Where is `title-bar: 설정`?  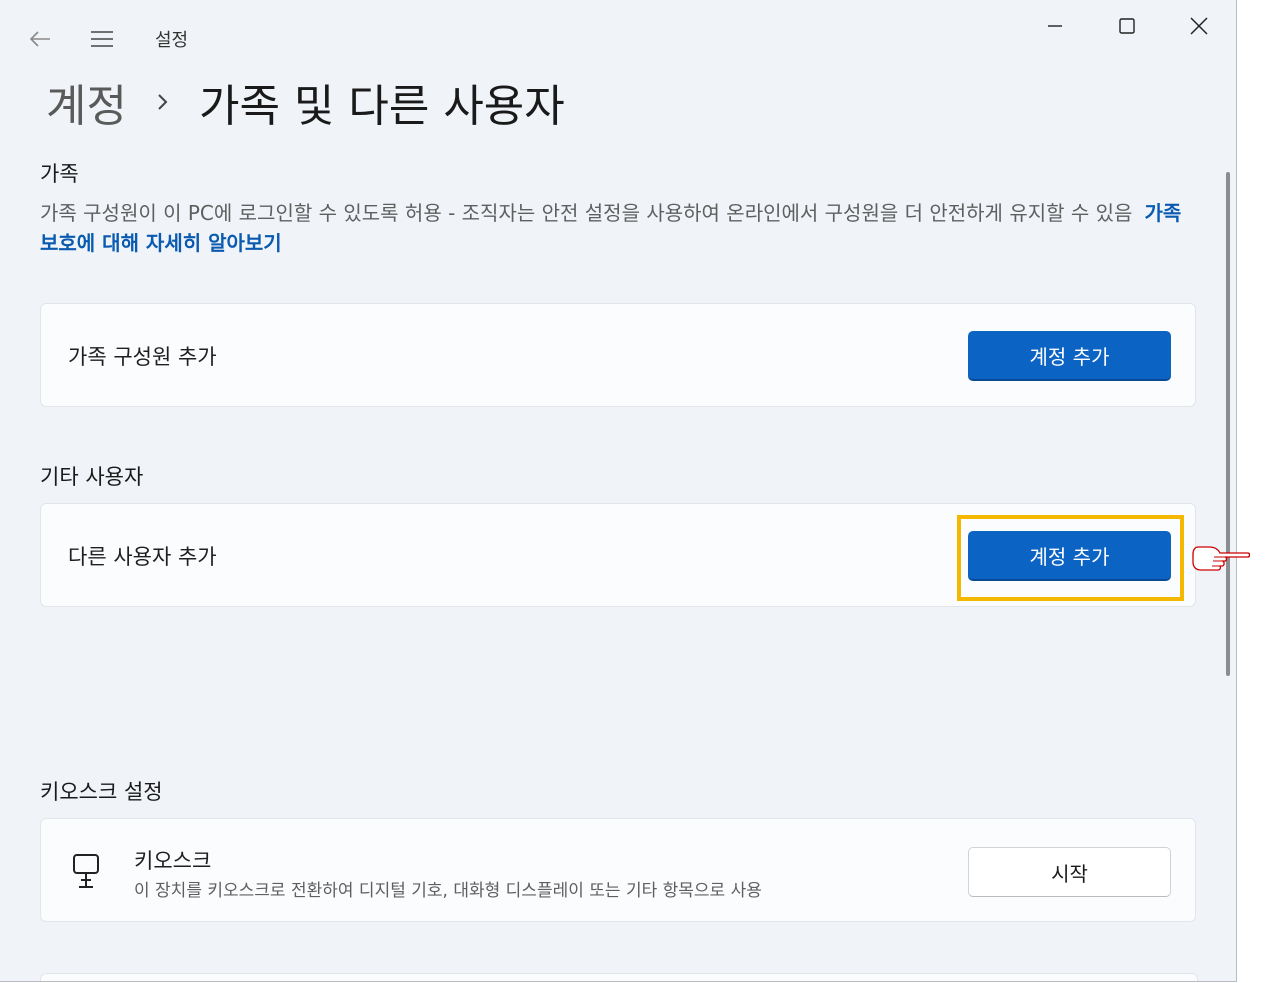 title-bar: 설정 is located at coordinates (618, 35).